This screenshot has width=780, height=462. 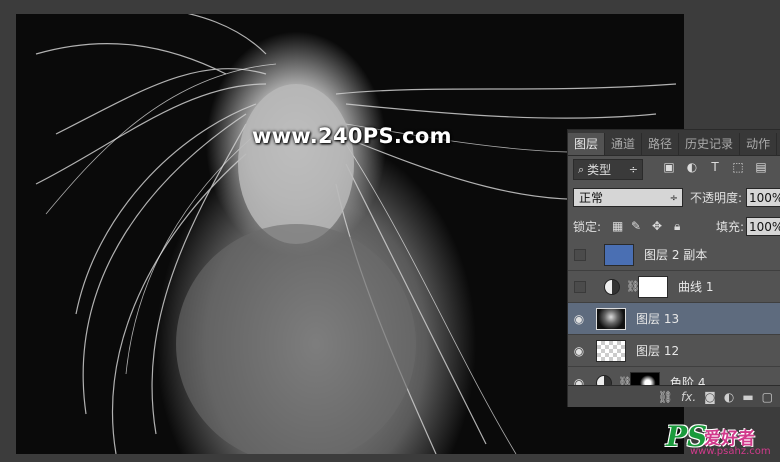 I want to click on folder-icon: ▬, so click(x=747, y=397).